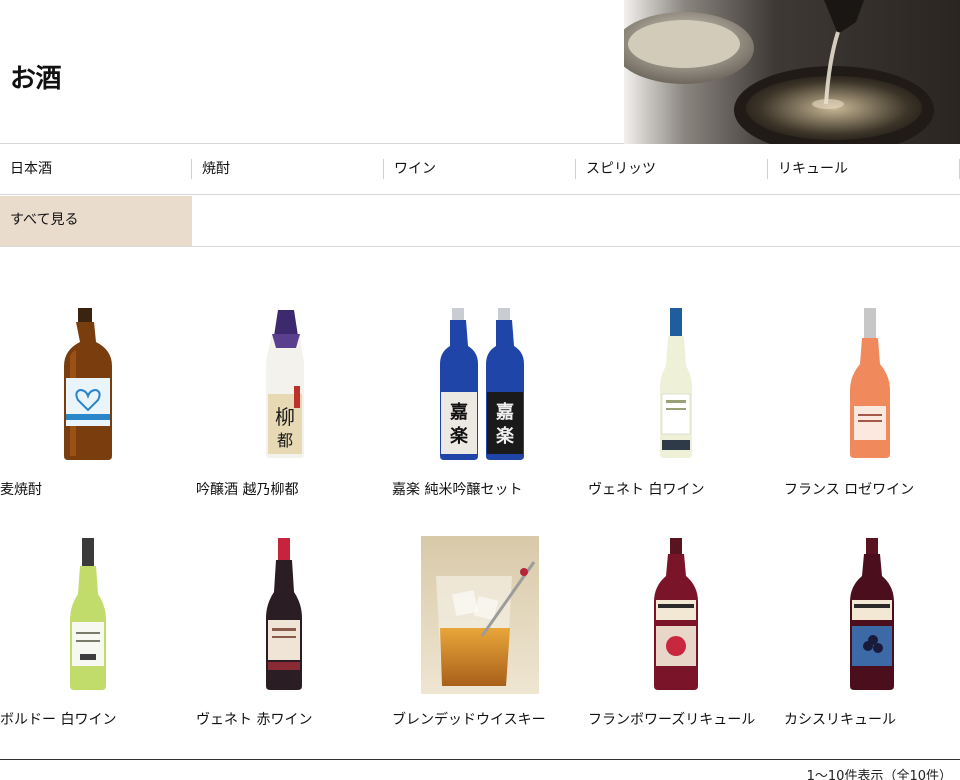 The width and height of the screenshot is (960, 780). I want to click on product-card: フランス ロゼワイン, so click(872, 411).